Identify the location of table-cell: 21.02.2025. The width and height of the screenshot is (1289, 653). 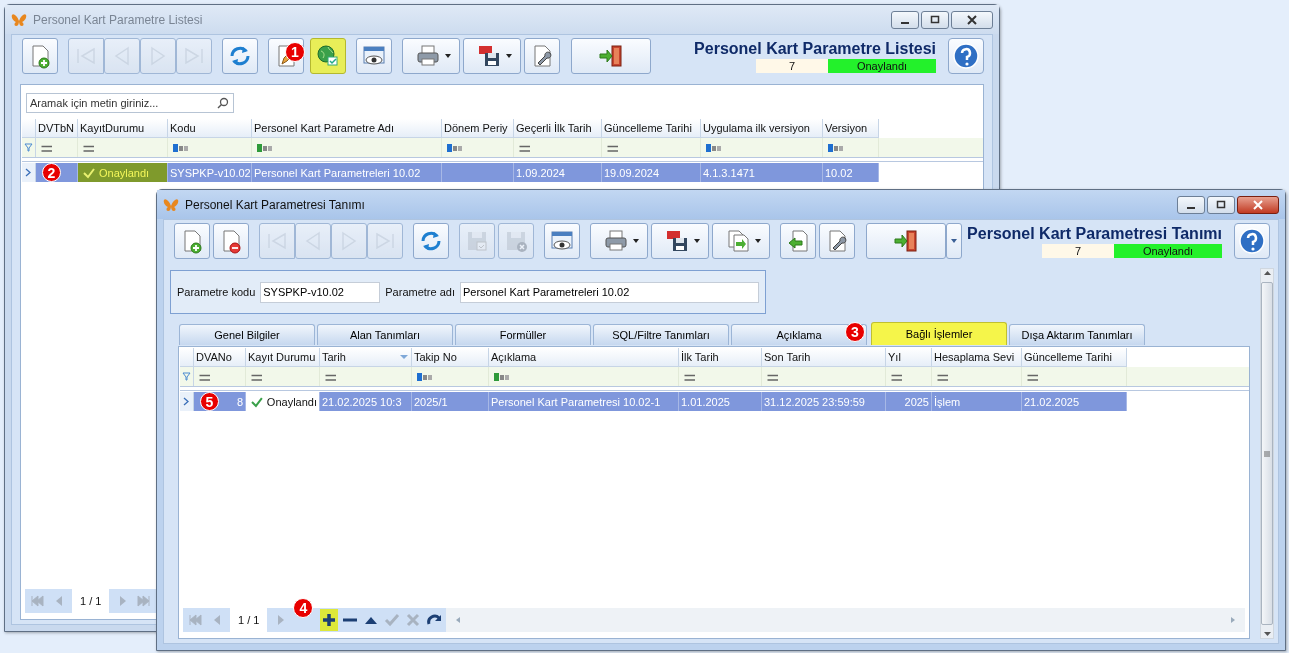
(1074, 401).